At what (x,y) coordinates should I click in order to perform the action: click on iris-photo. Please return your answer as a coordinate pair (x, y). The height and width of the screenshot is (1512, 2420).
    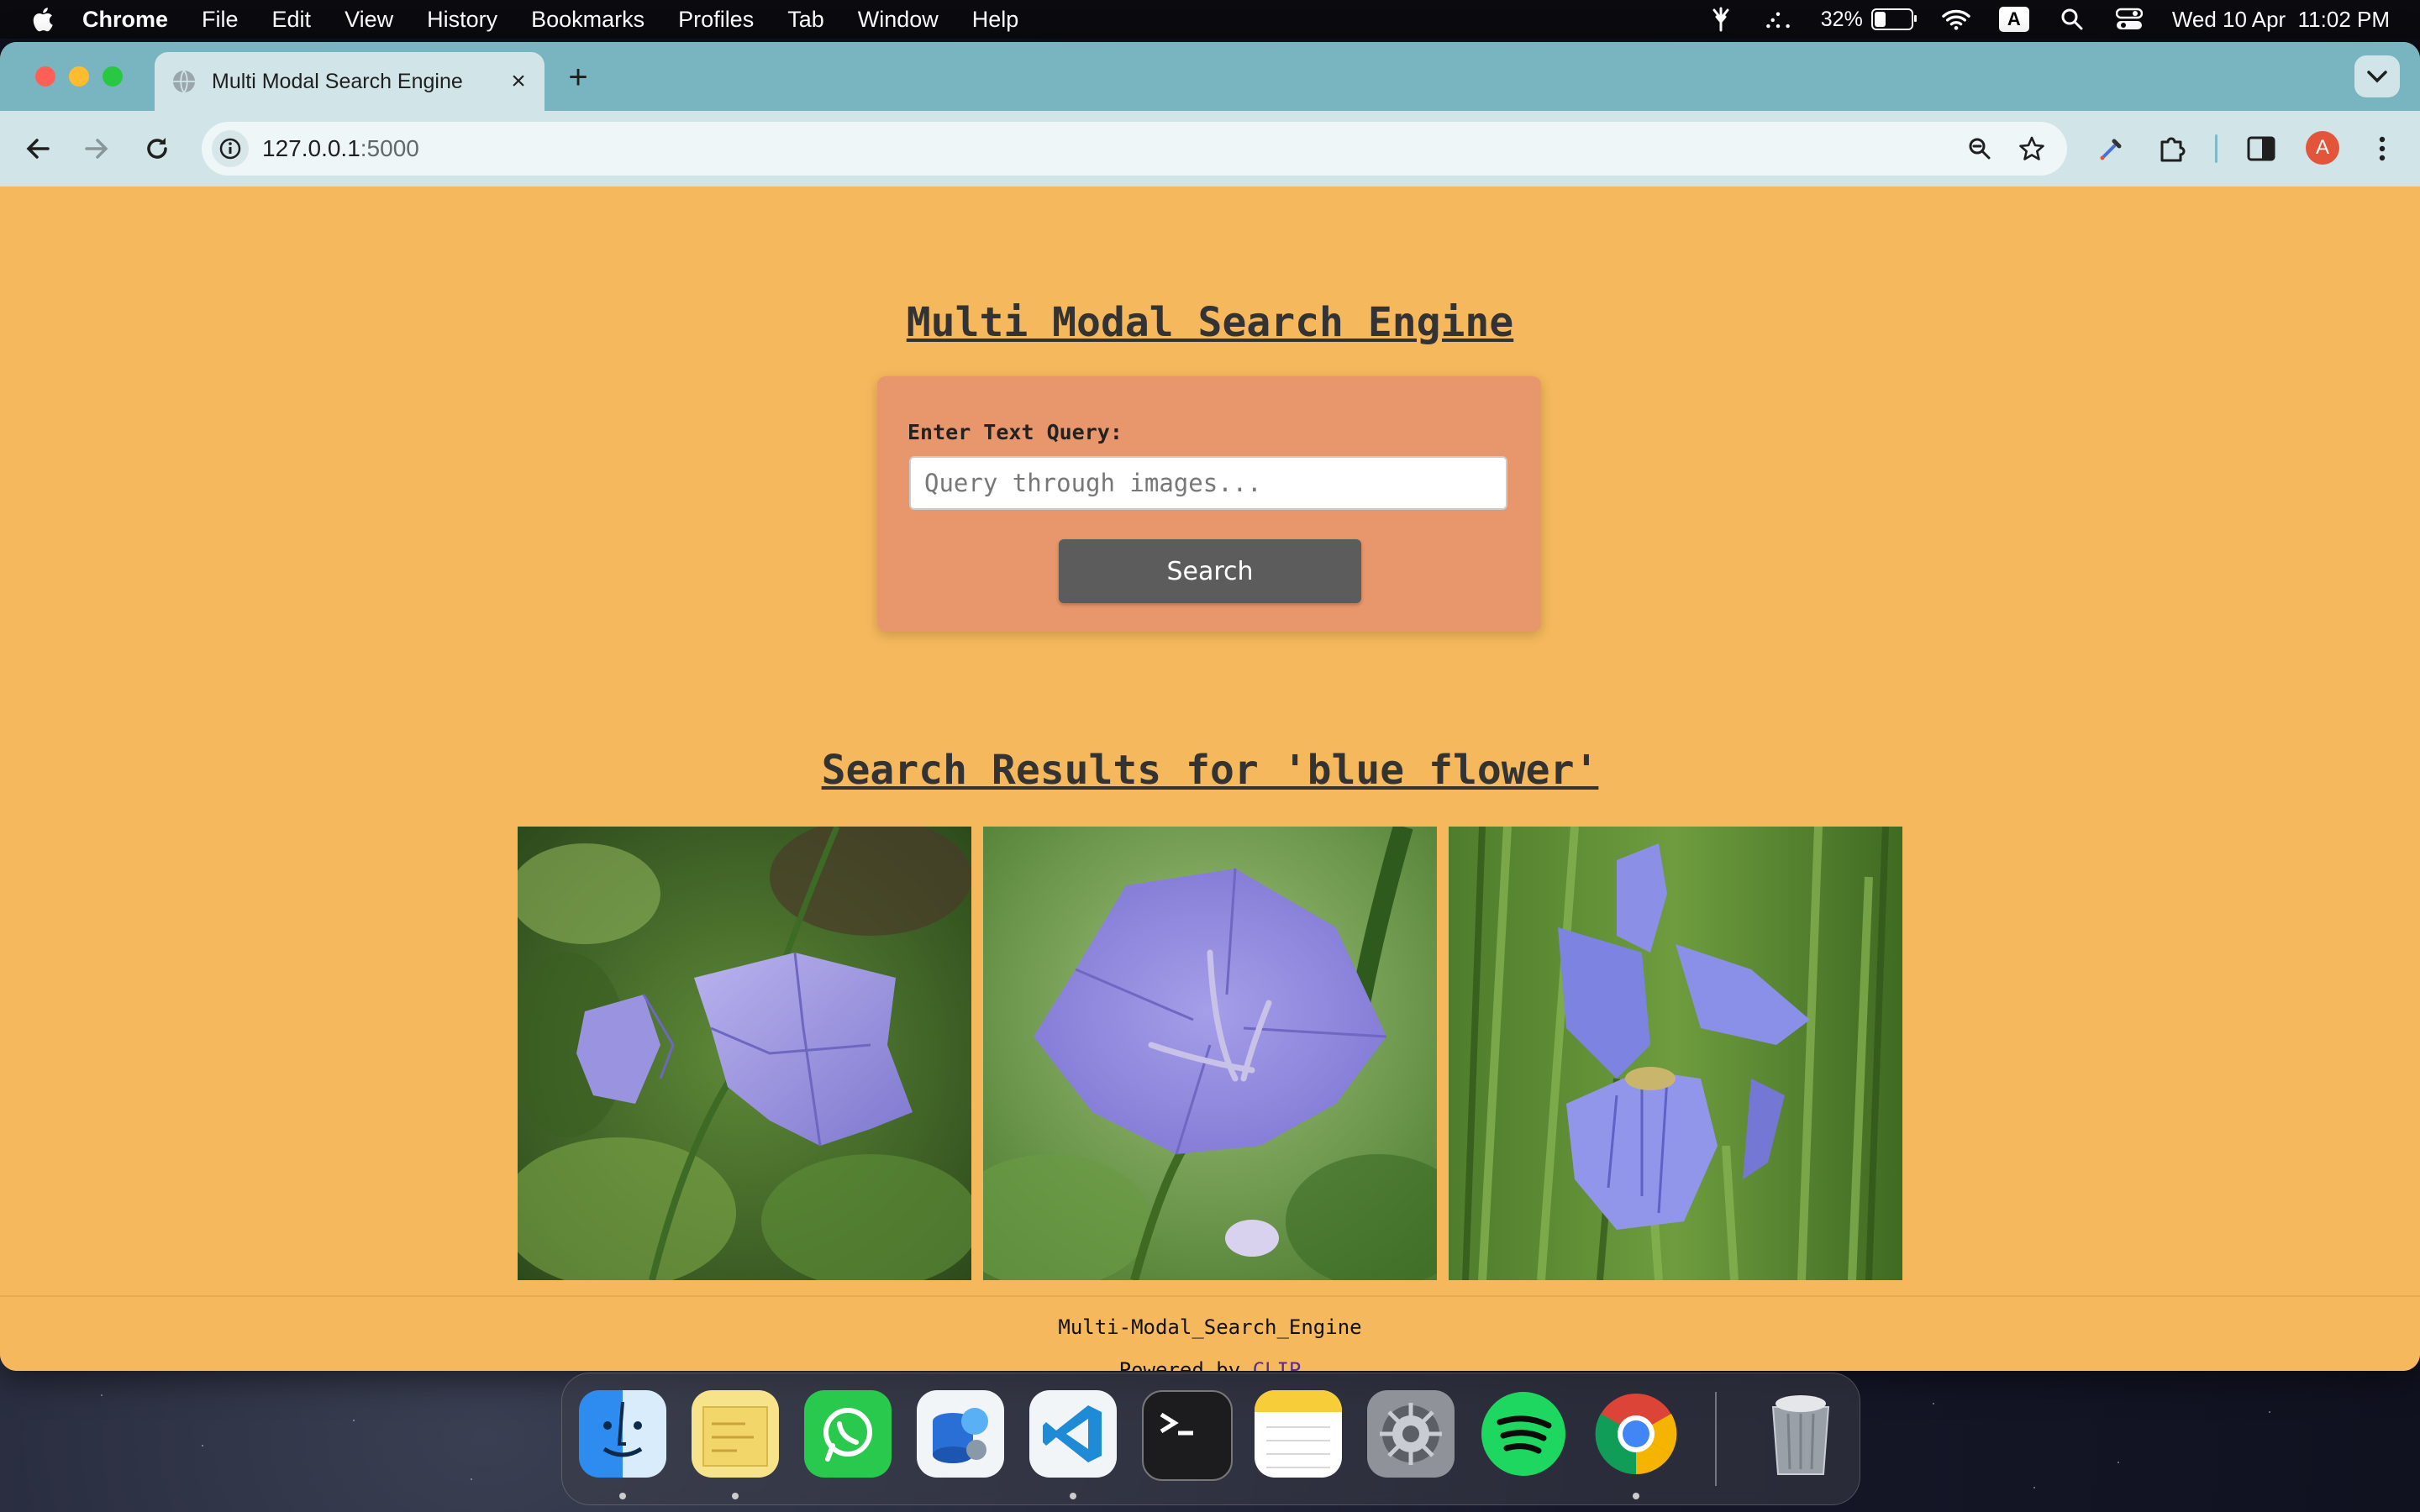
    Looking at the image, I should click on (1676, 1053).